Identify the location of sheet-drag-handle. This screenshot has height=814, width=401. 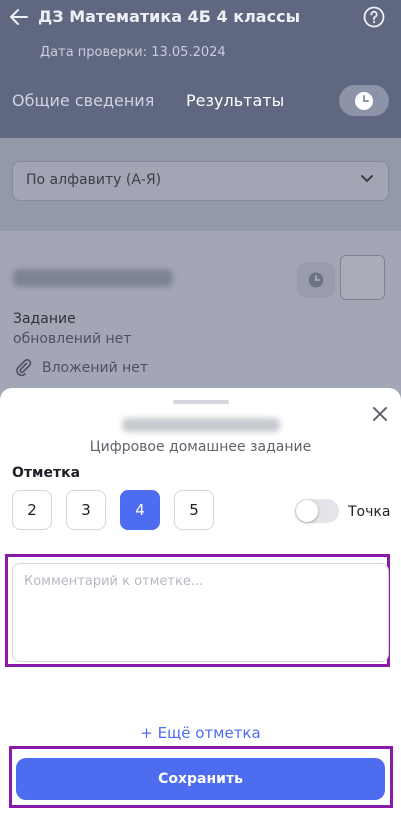
(201, 402).